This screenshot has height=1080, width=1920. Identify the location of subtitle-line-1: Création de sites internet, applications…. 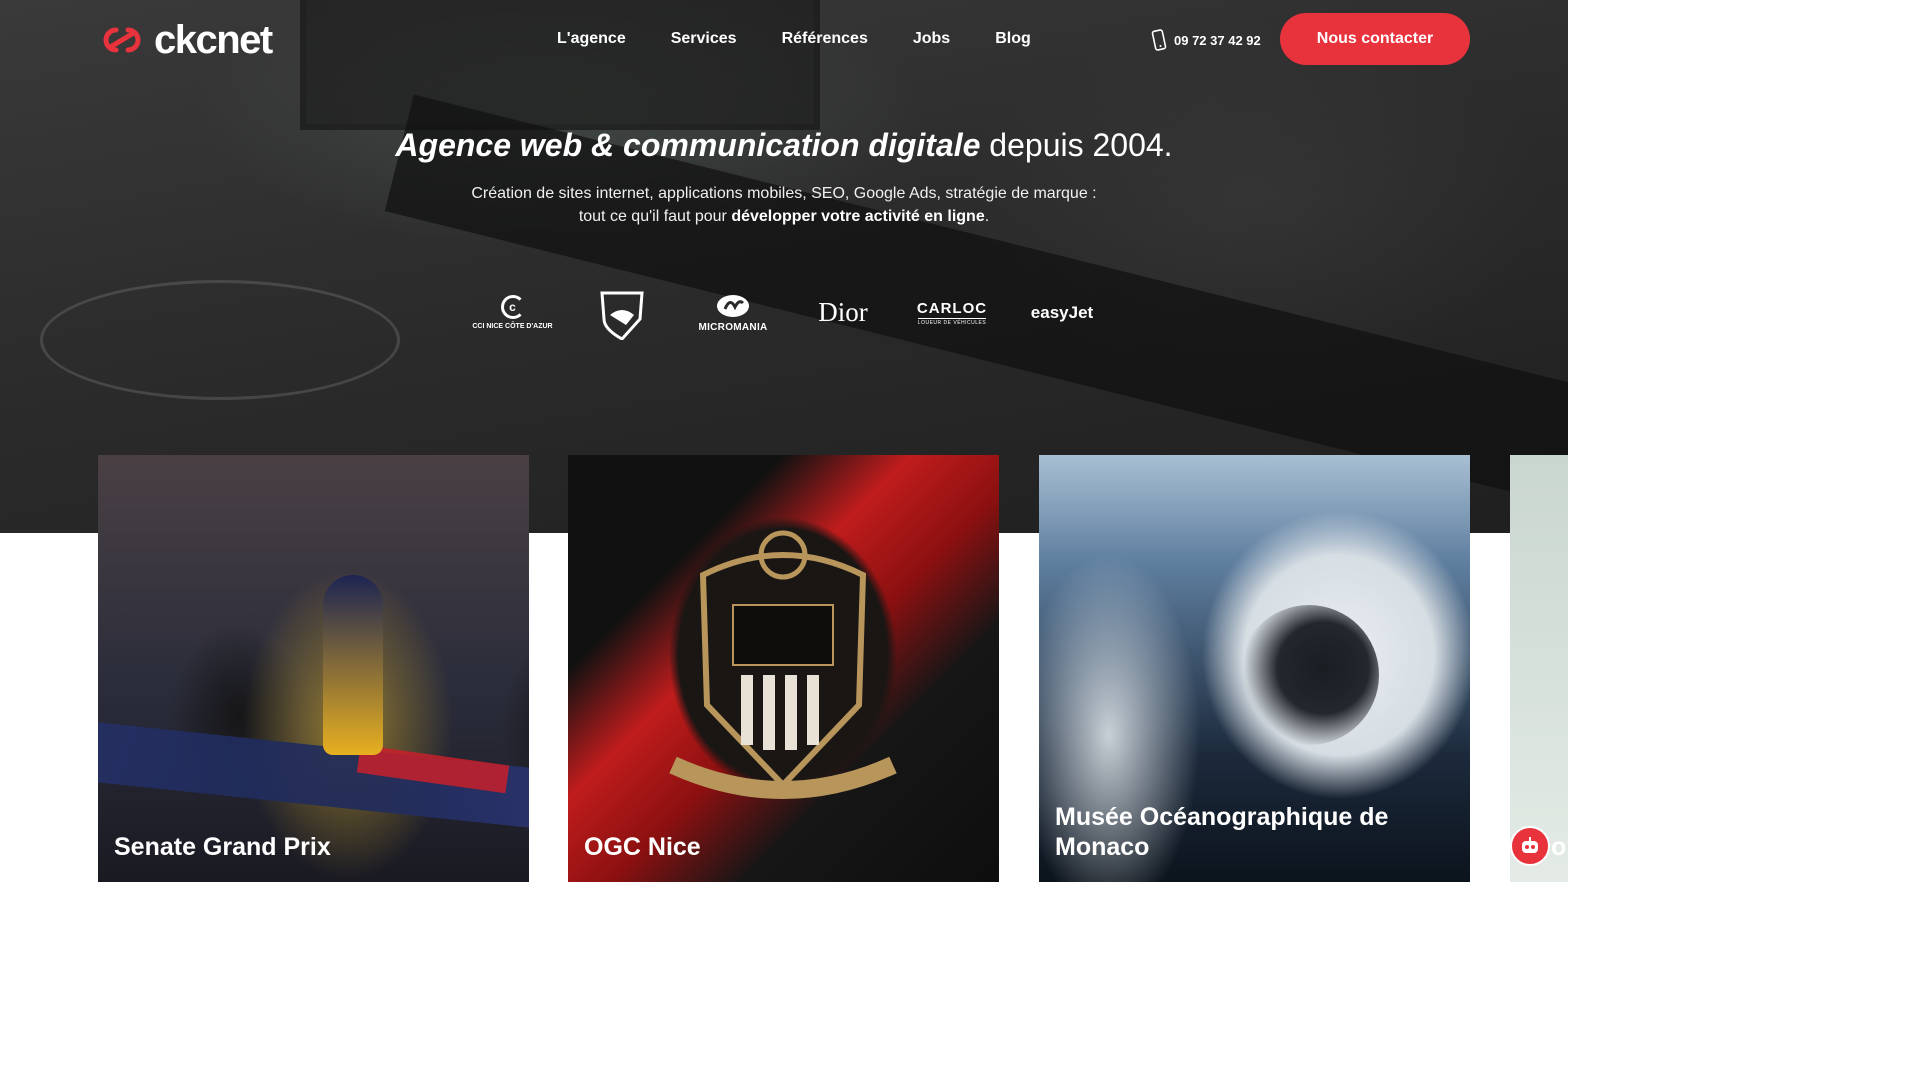
(784, 193).